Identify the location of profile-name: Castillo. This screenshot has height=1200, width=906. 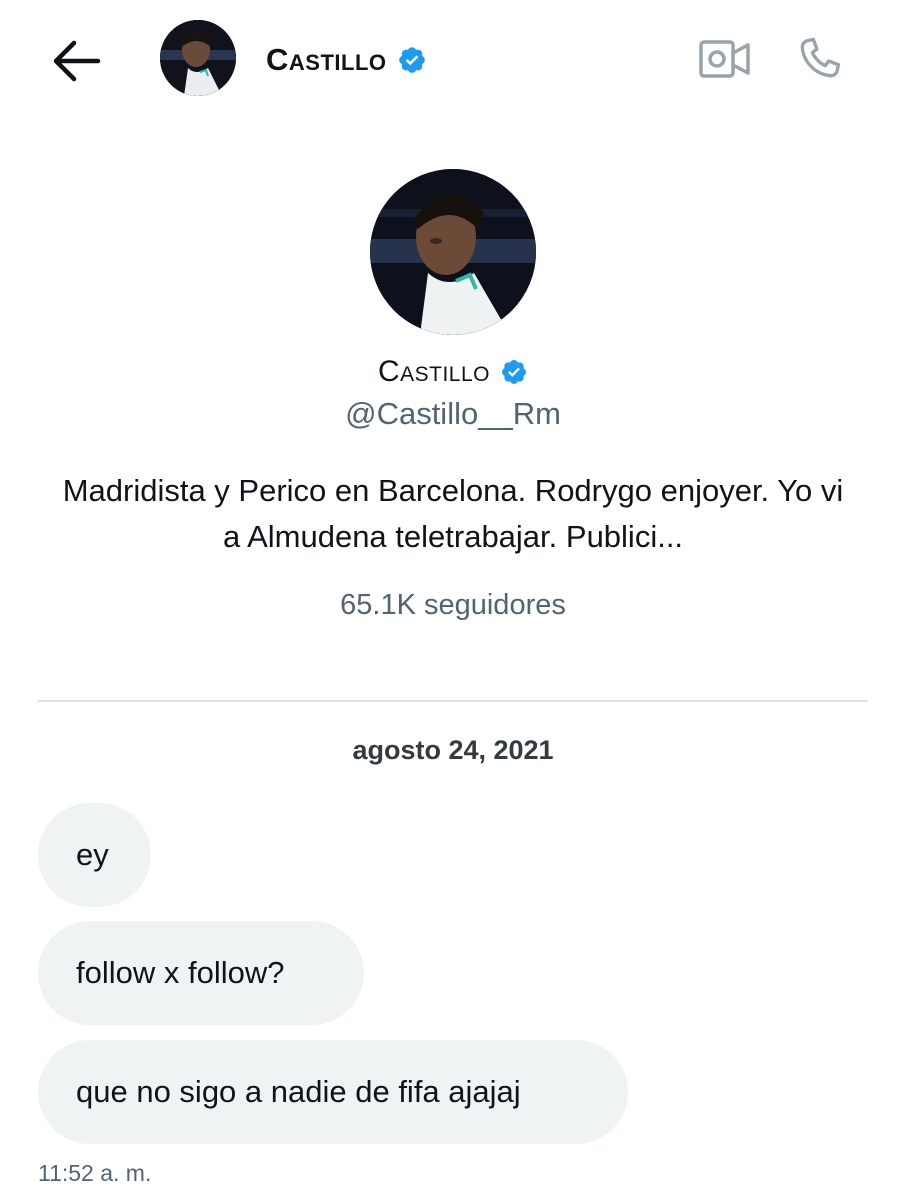
(453, 372).